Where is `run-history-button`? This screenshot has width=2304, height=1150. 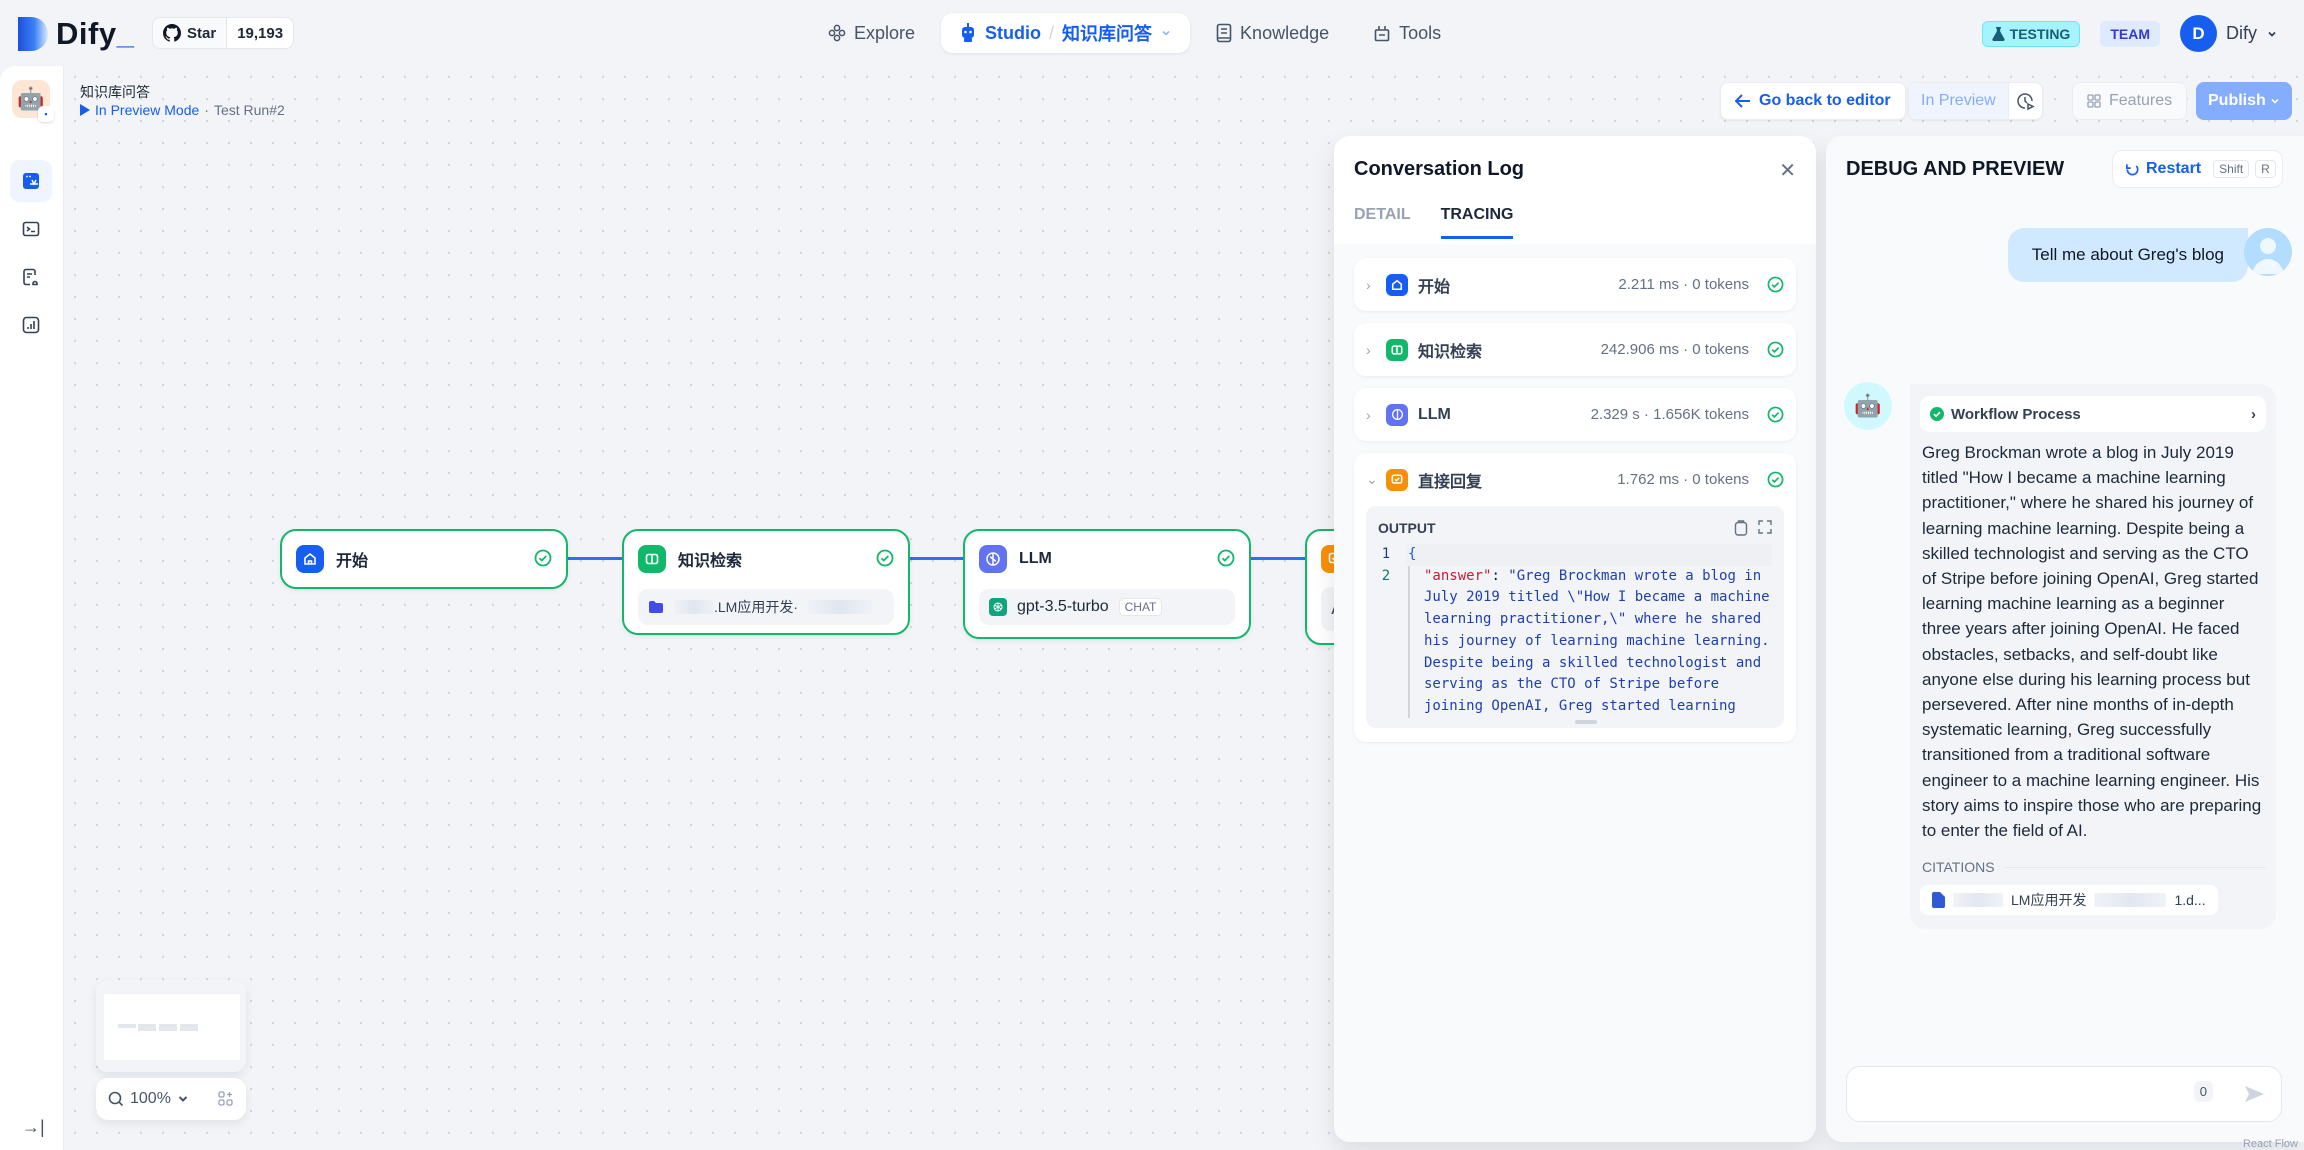 run-history-button is located at coordinates (2024, 101).